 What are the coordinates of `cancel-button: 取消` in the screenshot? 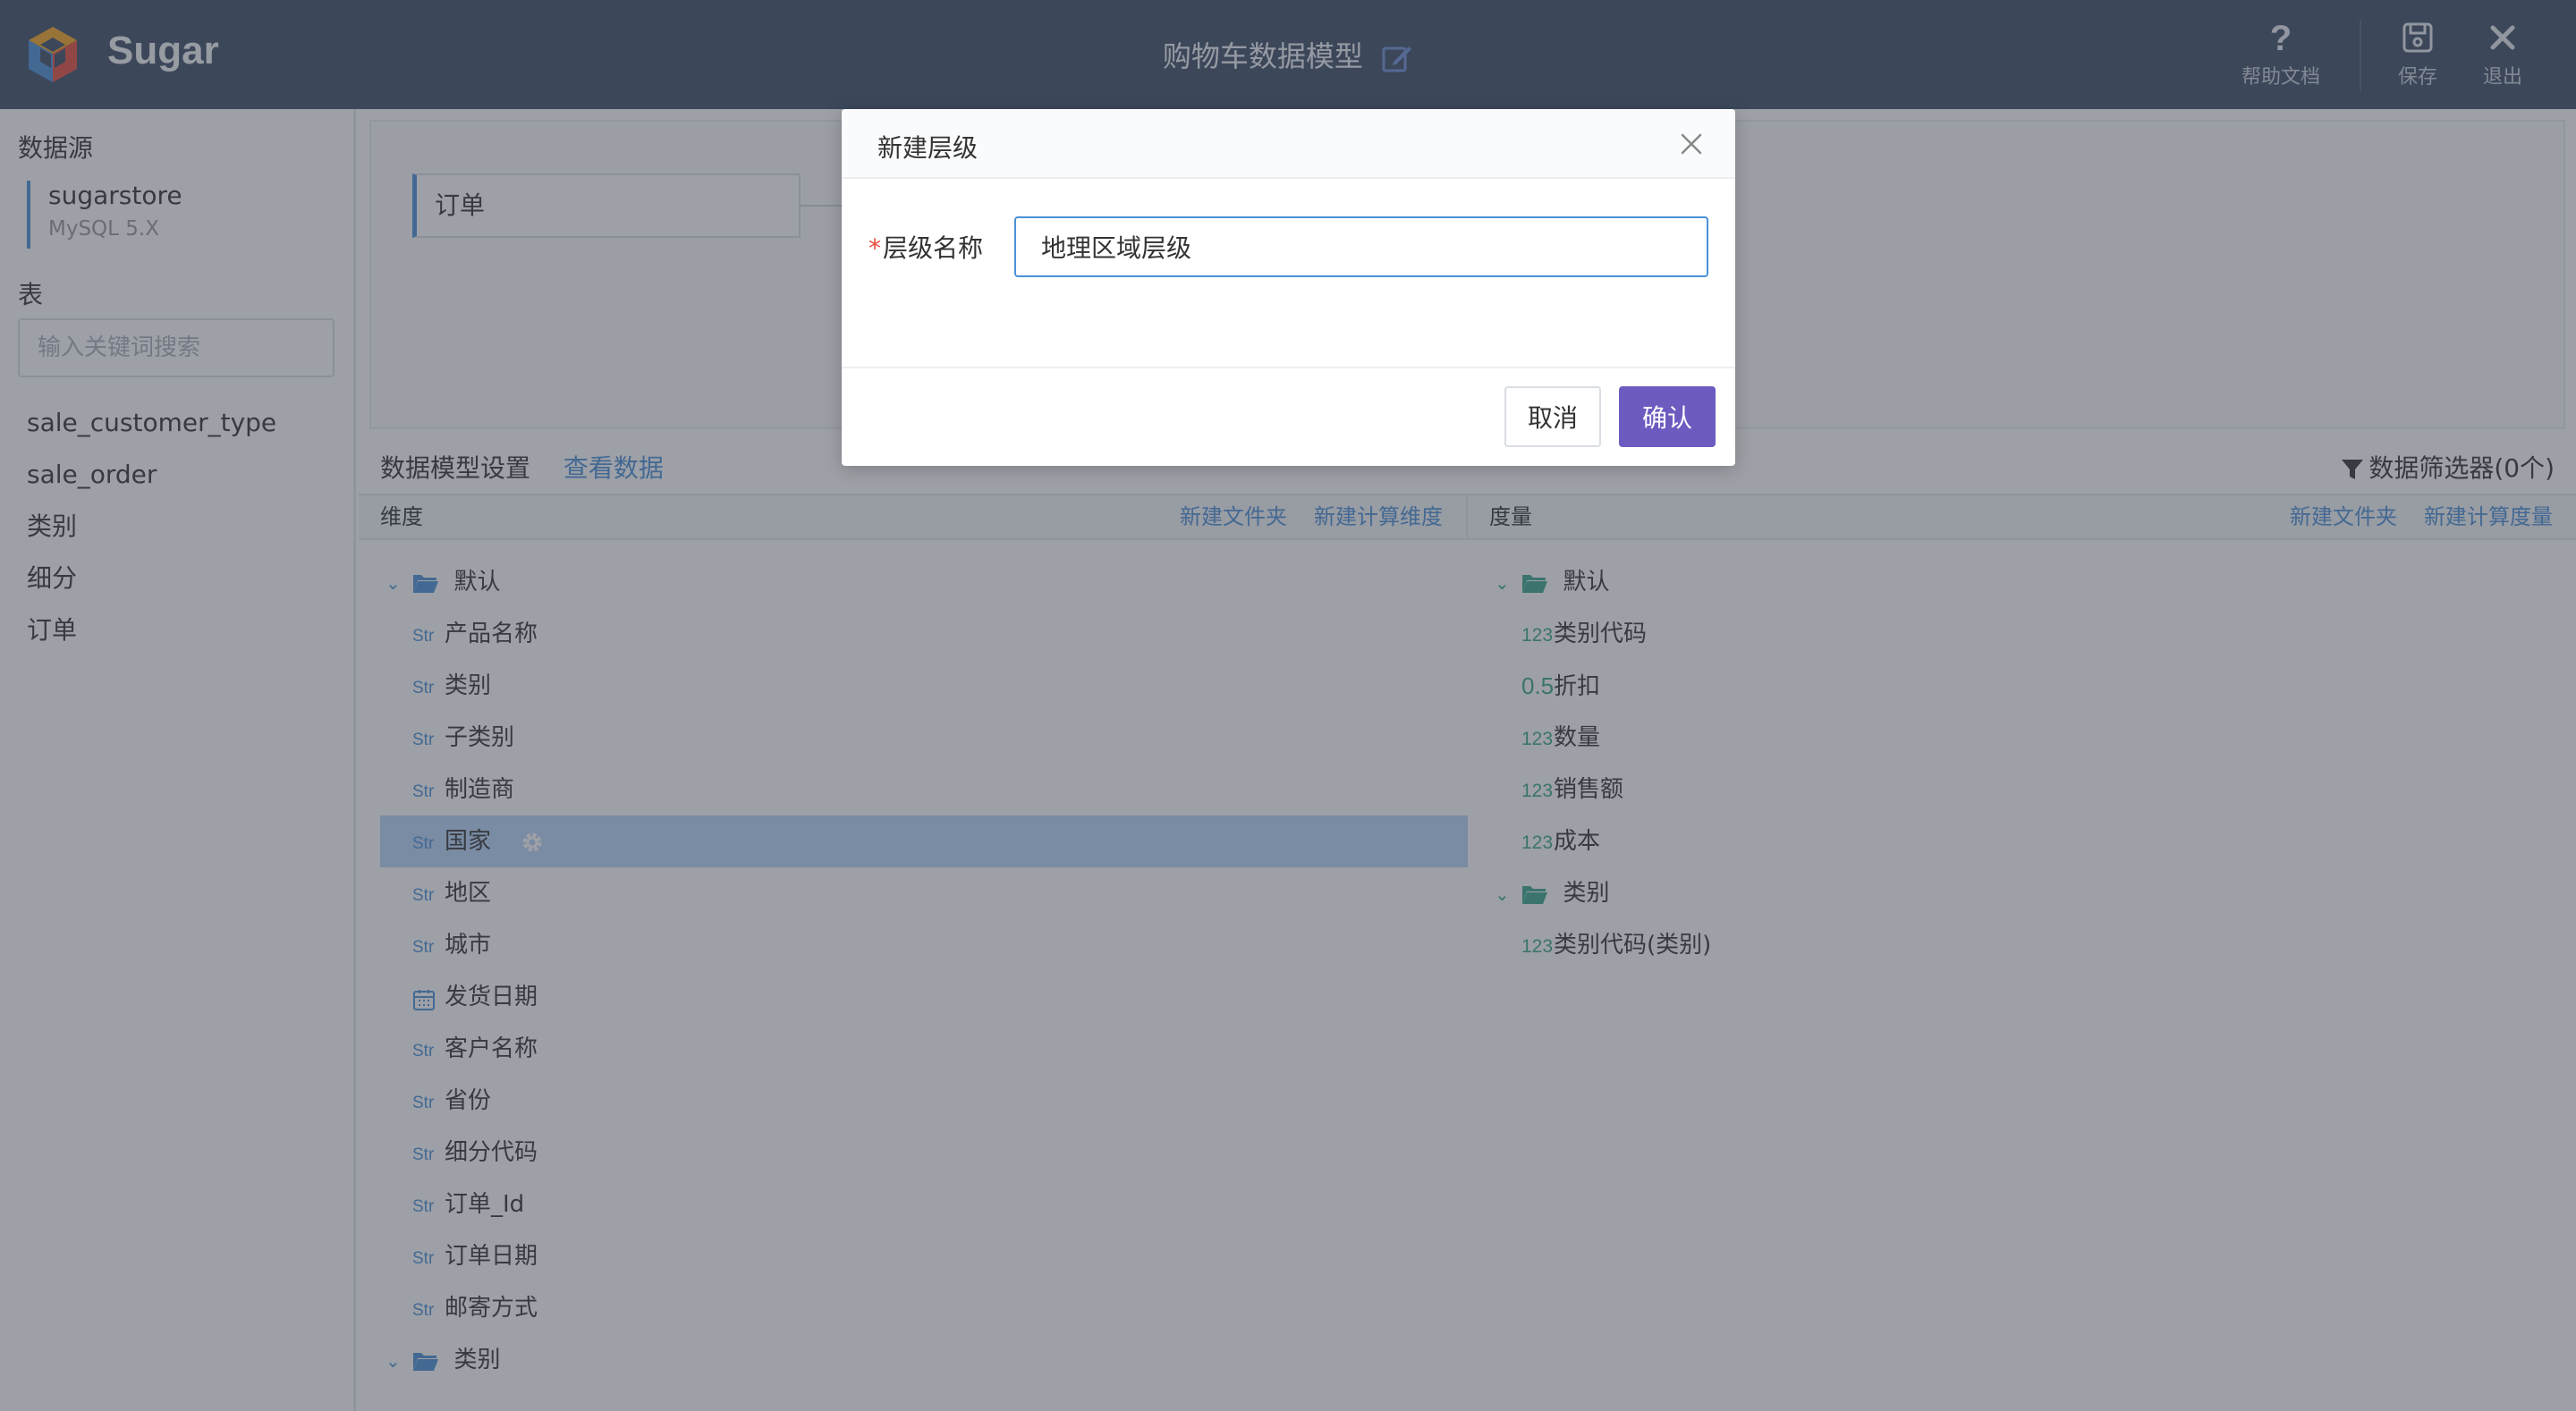 It's located at (1552, 416).